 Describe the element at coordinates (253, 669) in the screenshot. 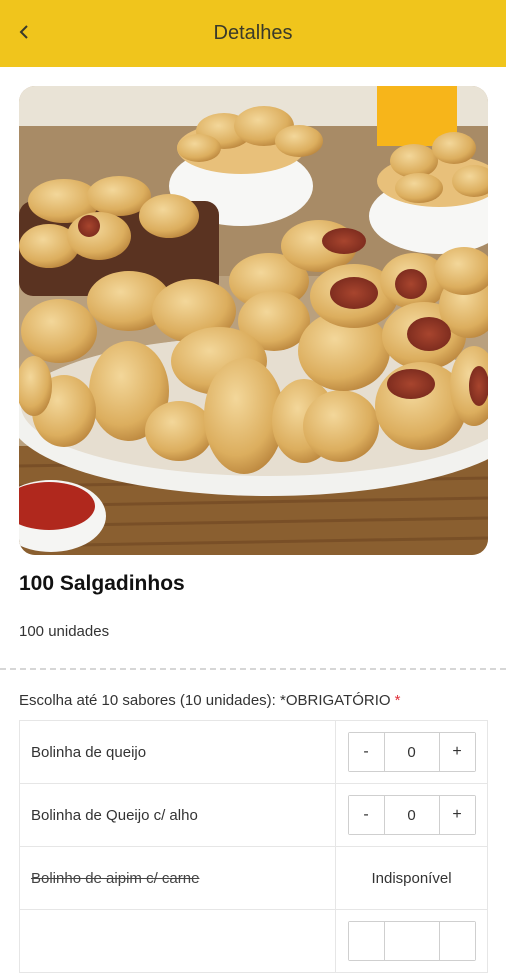

I see `divider` at that location.